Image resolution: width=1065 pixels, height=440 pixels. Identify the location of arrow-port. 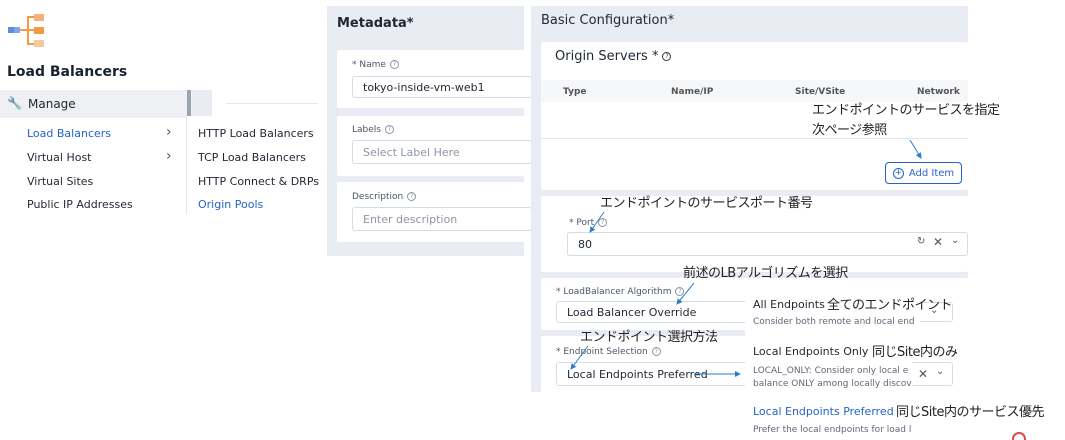
(597, 222).